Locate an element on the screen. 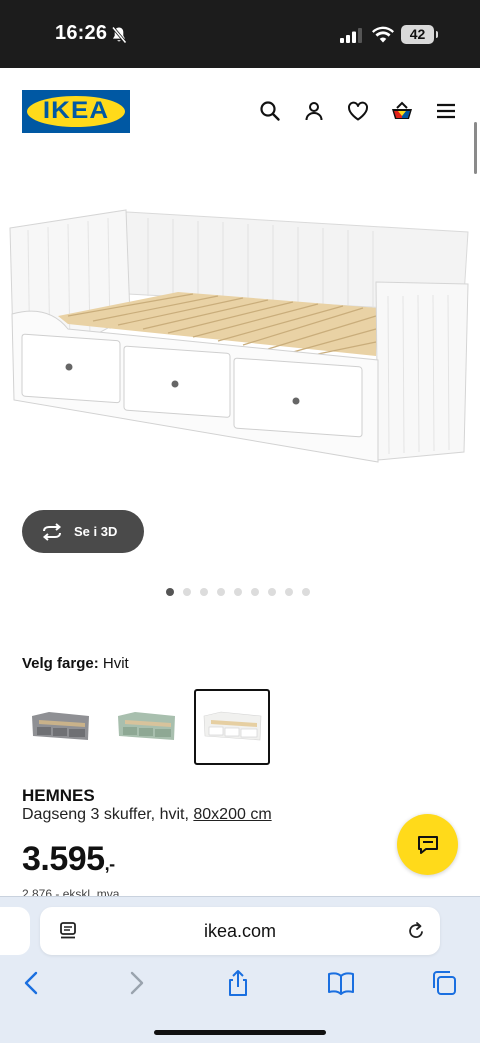  previous-tab-preview is located at coordinates (15, 931).